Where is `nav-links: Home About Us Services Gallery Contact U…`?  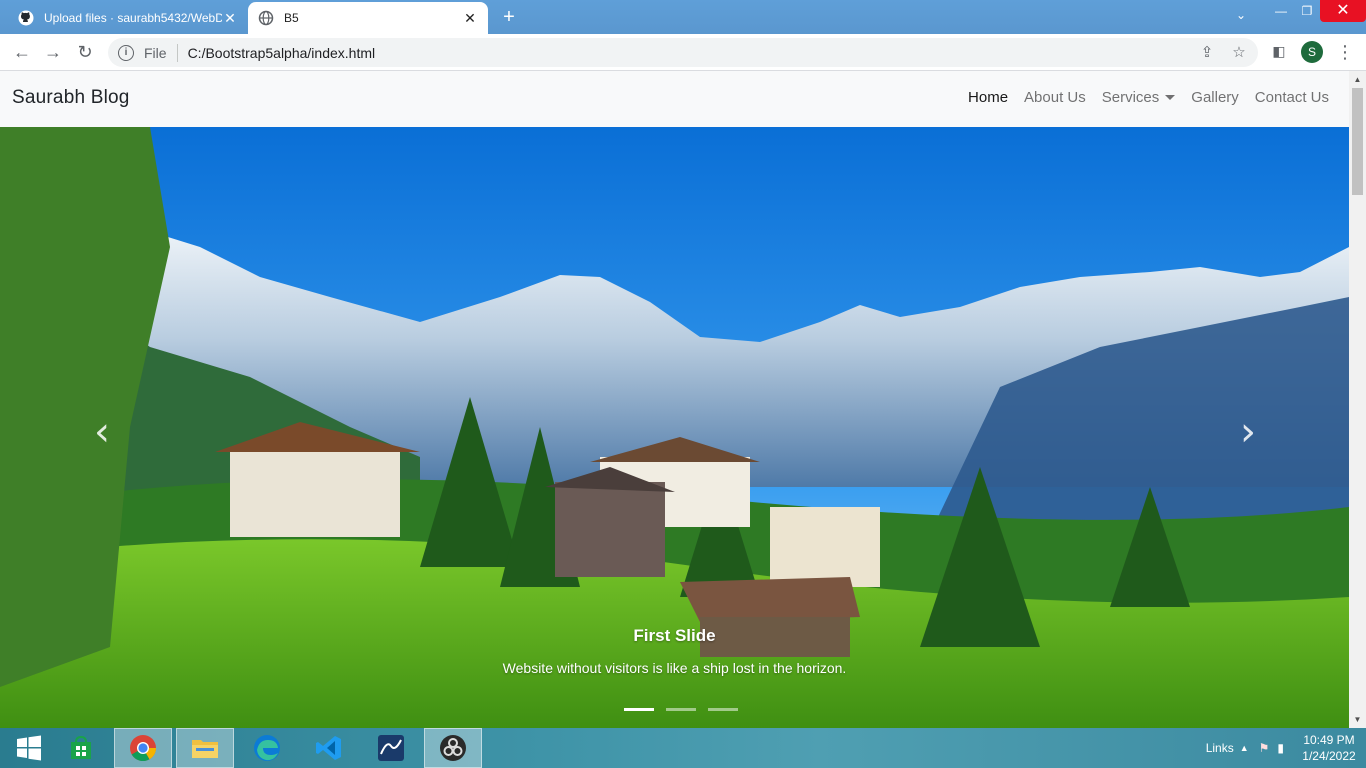 nav-links: Home About Us Services Gallery Contact U… is located at coordinates (1140, 97).